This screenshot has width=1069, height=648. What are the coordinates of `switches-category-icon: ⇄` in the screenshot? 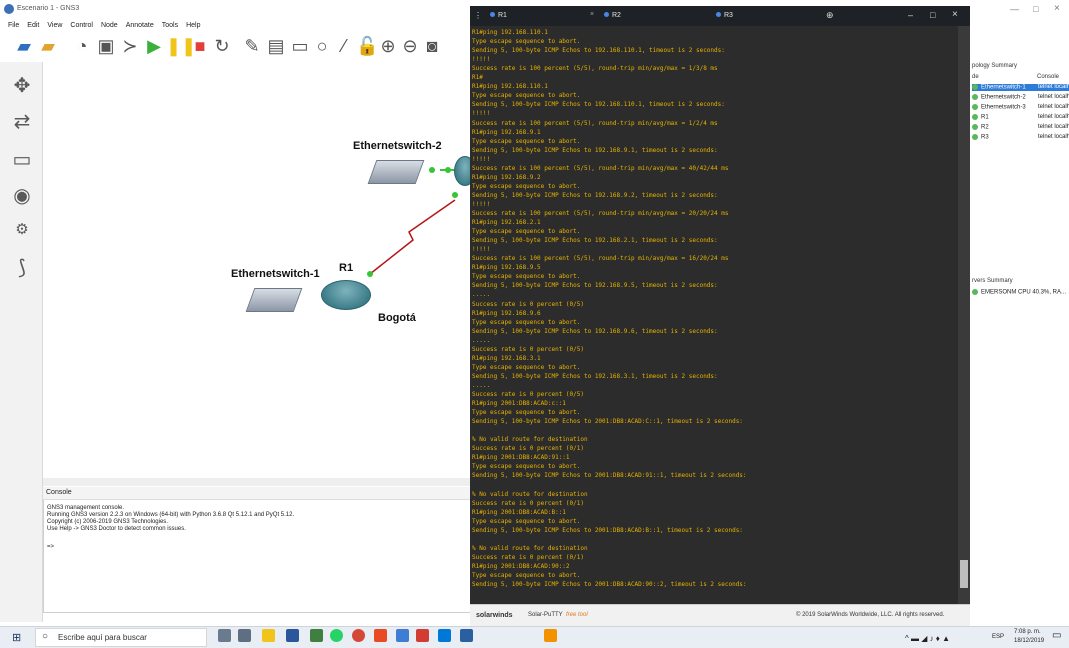 It's located at (22, 122).